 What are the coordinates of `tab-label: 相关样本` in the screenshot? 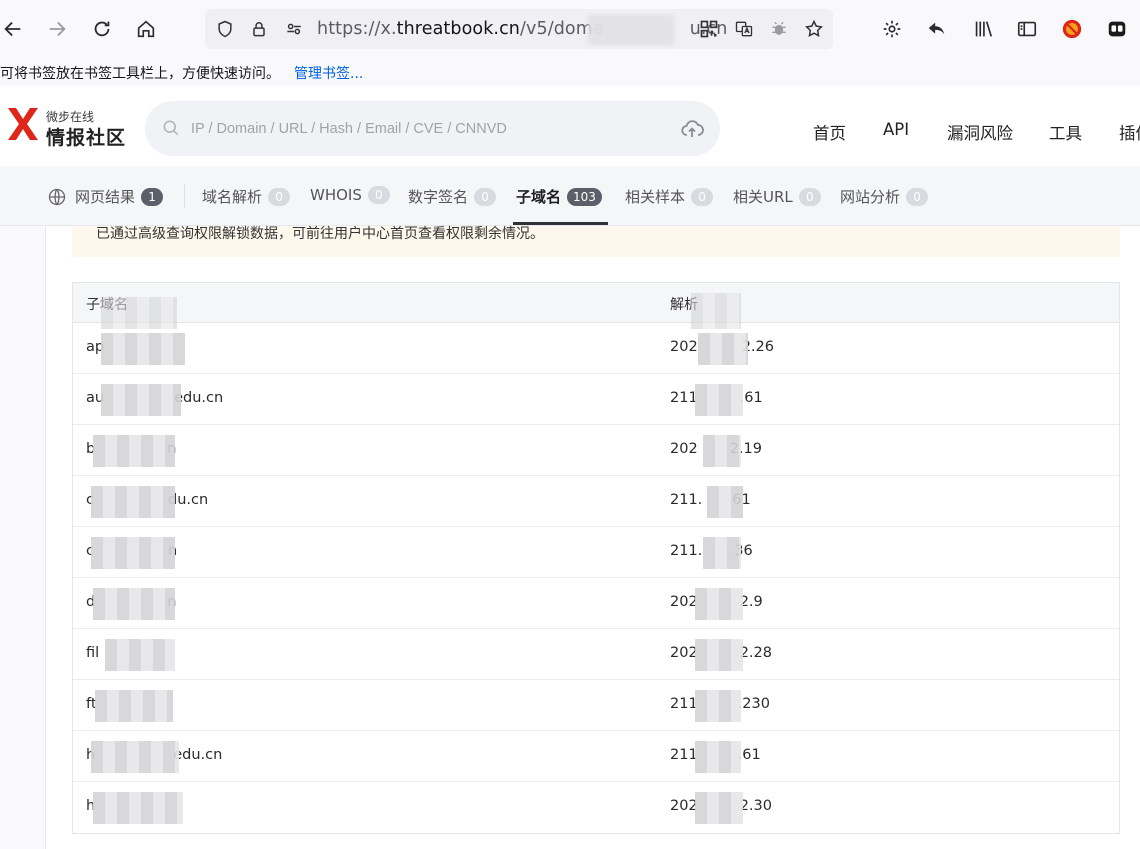 It's located at (655, 197).